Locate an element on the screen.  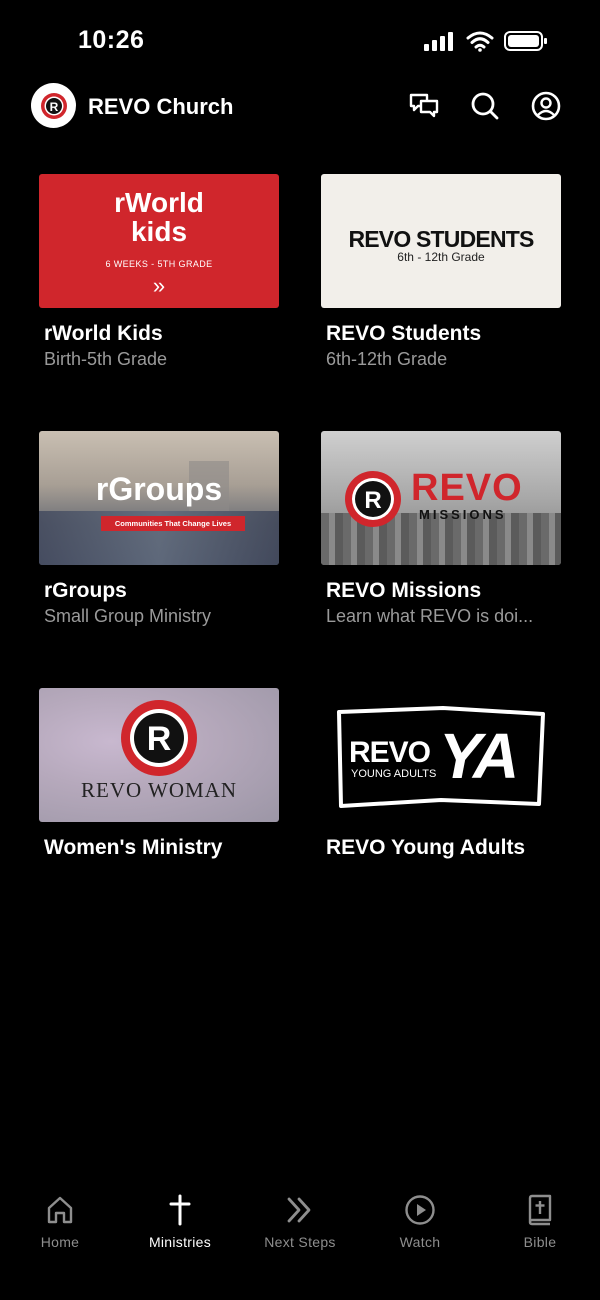
tab-ministries: Ministries is located at coordinates (180, 1221).